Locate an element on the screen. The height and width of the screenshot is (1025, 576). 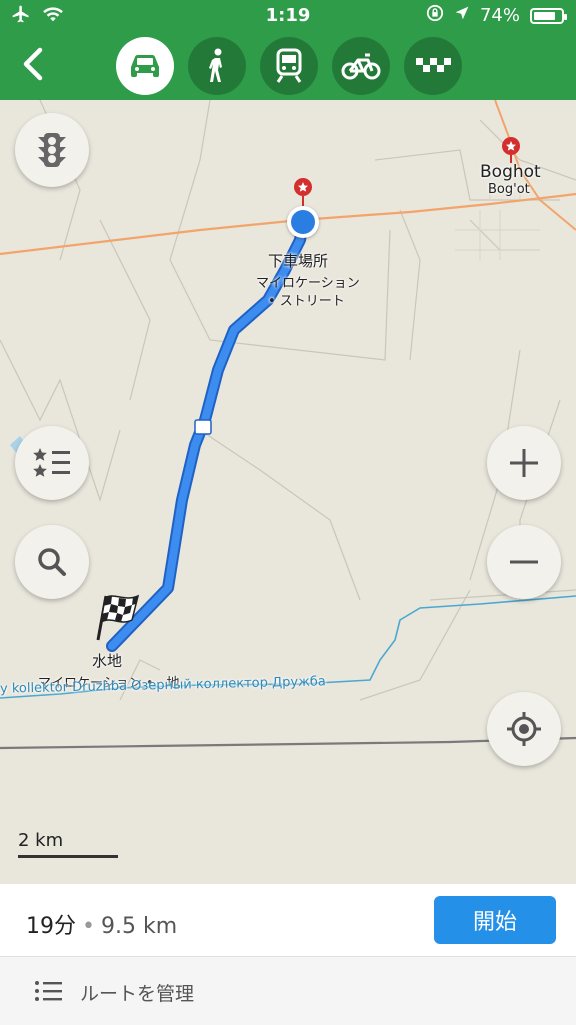
crosshair-location-icon is located at coordinates (524, 729).